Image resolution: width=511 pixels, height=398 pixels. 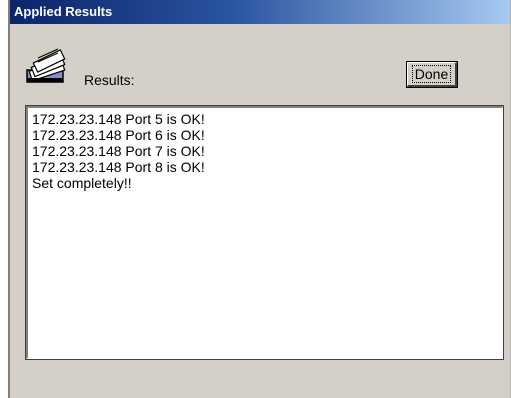 I want to click on result-line: 172.23.23.148 Port 6 is OK!, so click(x=118, y=135).